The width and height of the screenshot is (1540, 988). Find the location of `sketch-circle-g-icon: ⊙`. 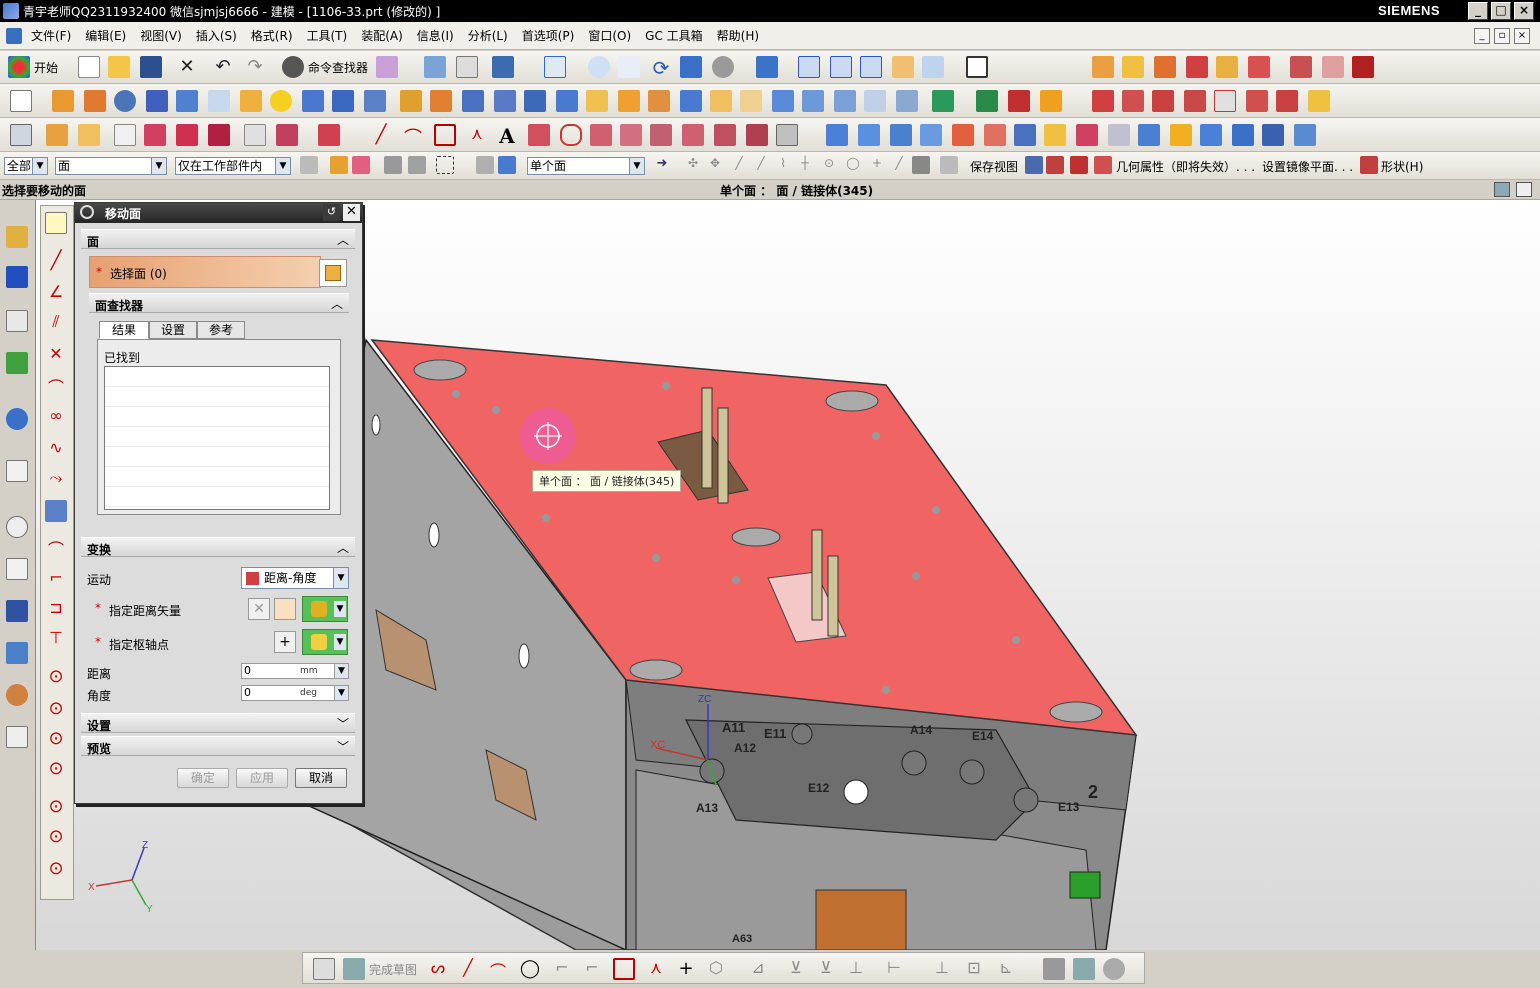

sketch-circle-g-icon: ⊙ is located at coordinates (56, 869).